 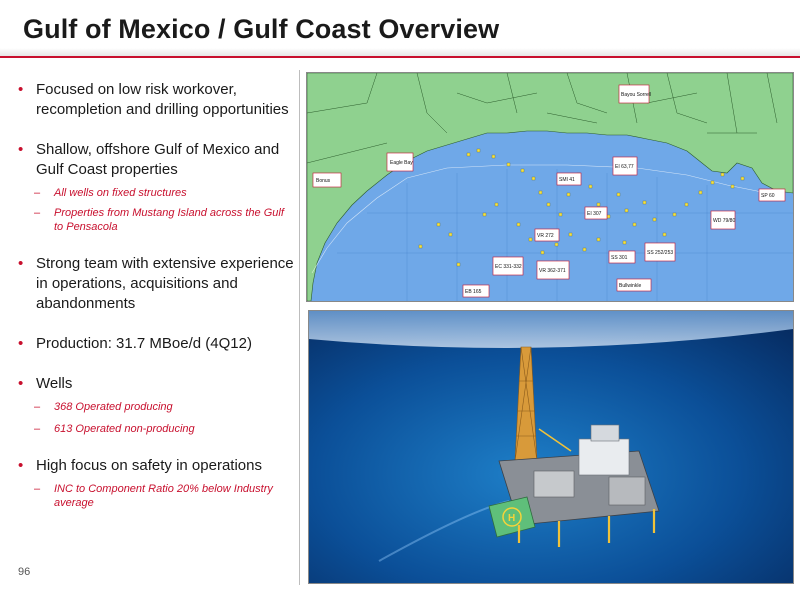 What do you see at coordinates (636, 95) in the screenshot?
I see `map-label-bayou-sorrell: Bayou Sorrell` at bounding box center [636, 95].